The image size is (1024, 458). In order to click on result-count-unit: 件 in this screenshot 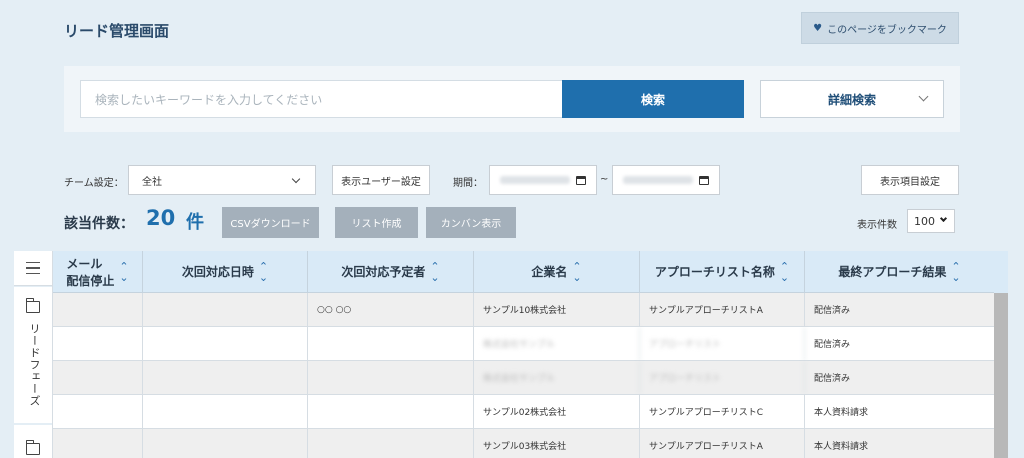, I will do `click(195, 222)`.